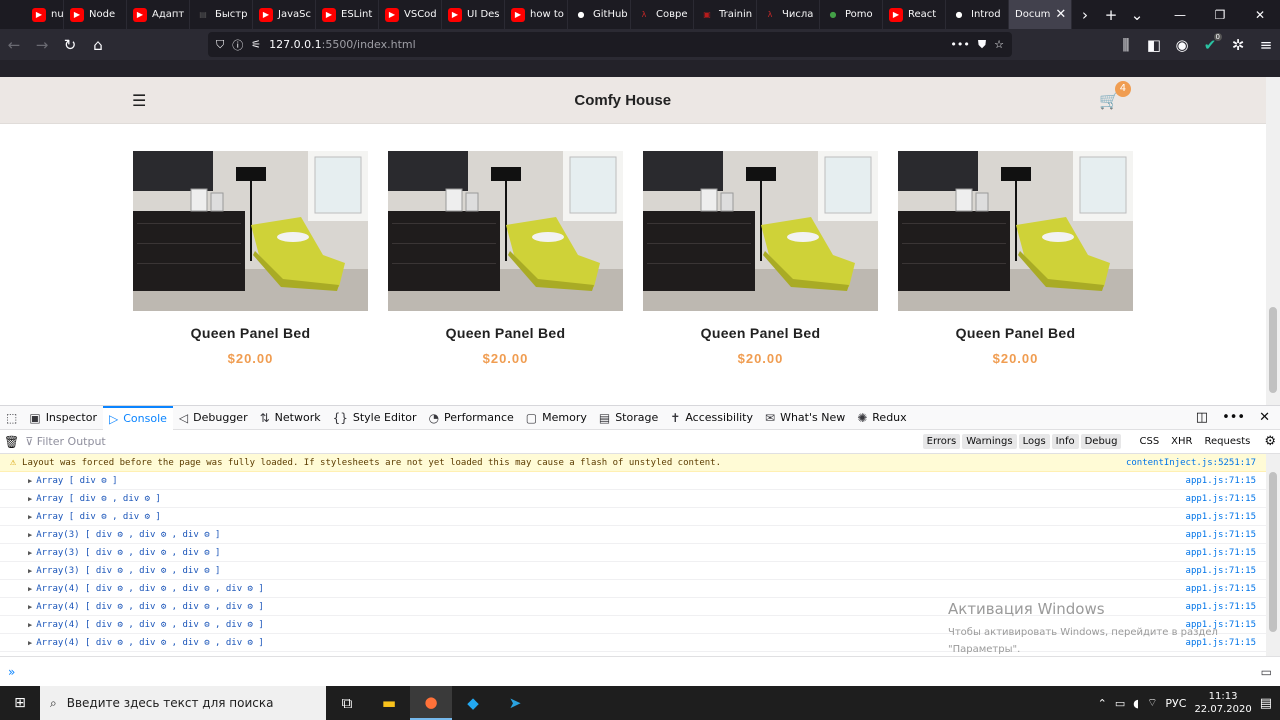 The width and height of the screenshot is (1280, 720). Describe the element at coordinates (1222, 703) in the screenshot. I see `clock: 11:13 22.07.2020` at that location.